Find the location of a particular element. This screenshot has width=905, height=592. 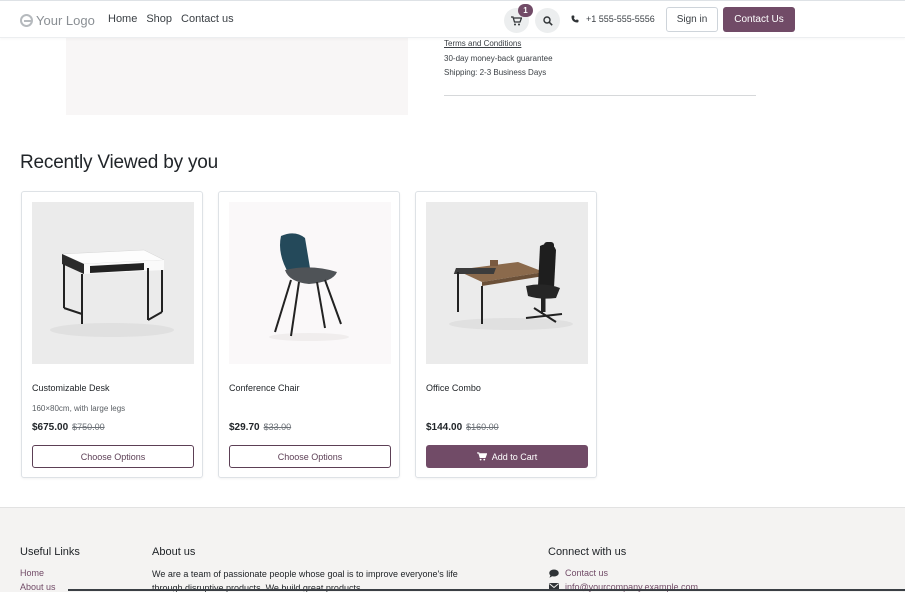

phone-number: +1 555-555-5556 is located at coordinates (620, 19).